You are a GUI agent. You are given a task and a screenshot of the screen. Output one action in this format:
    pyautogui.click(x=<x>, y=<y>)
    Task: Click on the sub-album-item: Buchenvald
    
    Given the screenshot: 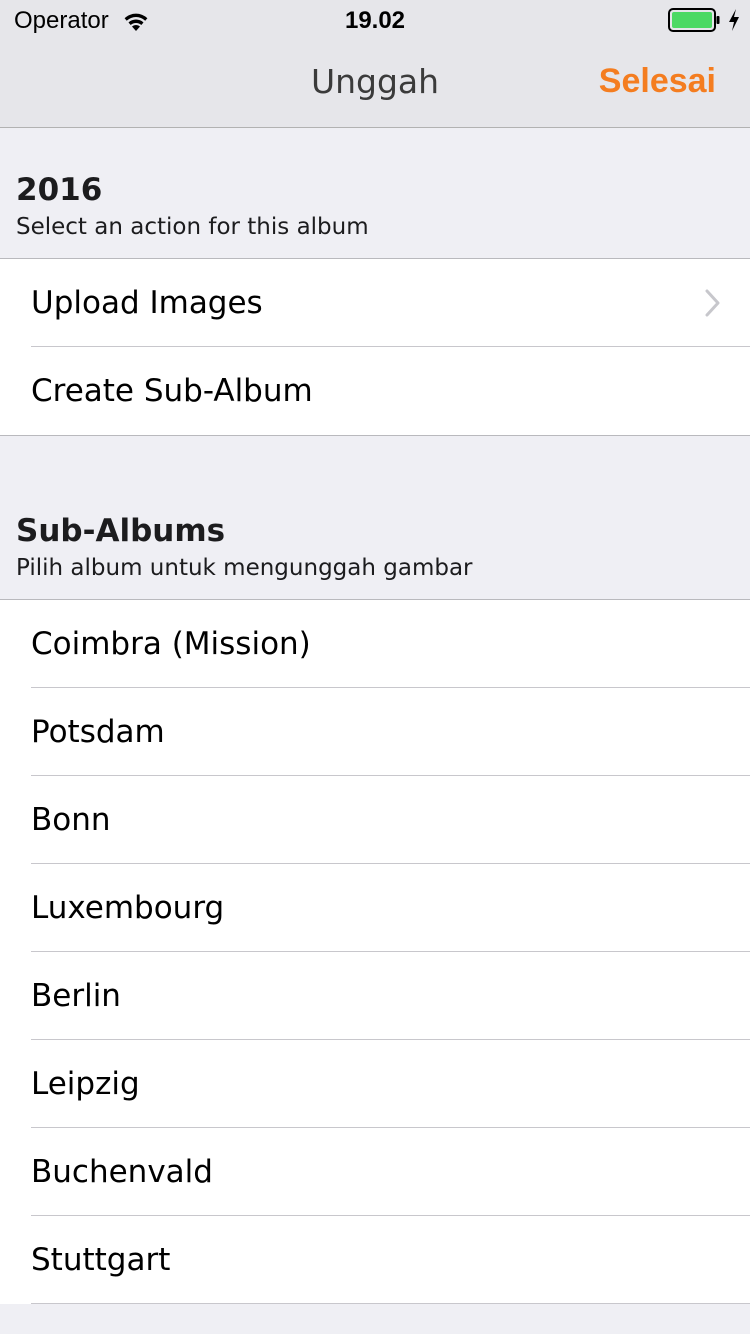 What is the action you would take?
    pyautogui.click(x=375, y=1172)
    